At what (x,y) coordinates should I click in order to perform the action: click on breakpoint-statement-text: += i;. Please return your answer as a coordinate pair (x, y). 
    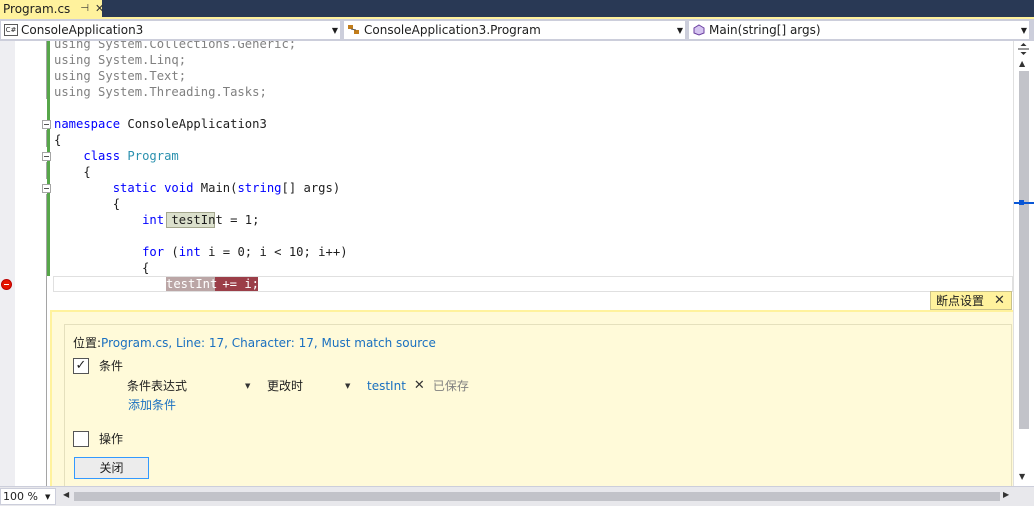
    Looking at the image, I should click on (237, 284).